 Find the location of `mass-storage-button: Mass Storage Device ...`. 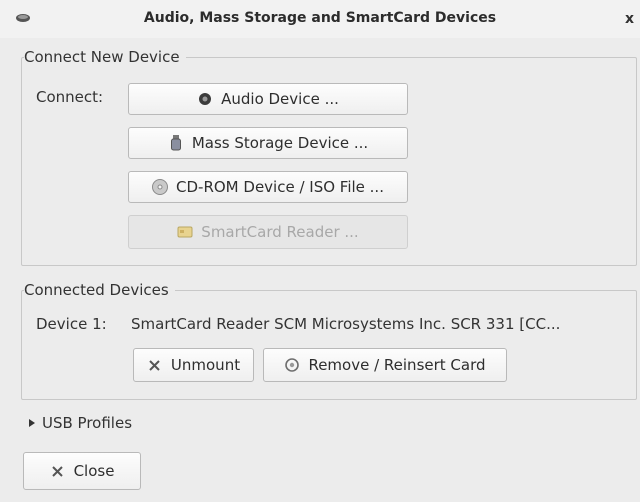

mass-storage-button: Mass Storage Device ... is located at coordinates (268, 143).